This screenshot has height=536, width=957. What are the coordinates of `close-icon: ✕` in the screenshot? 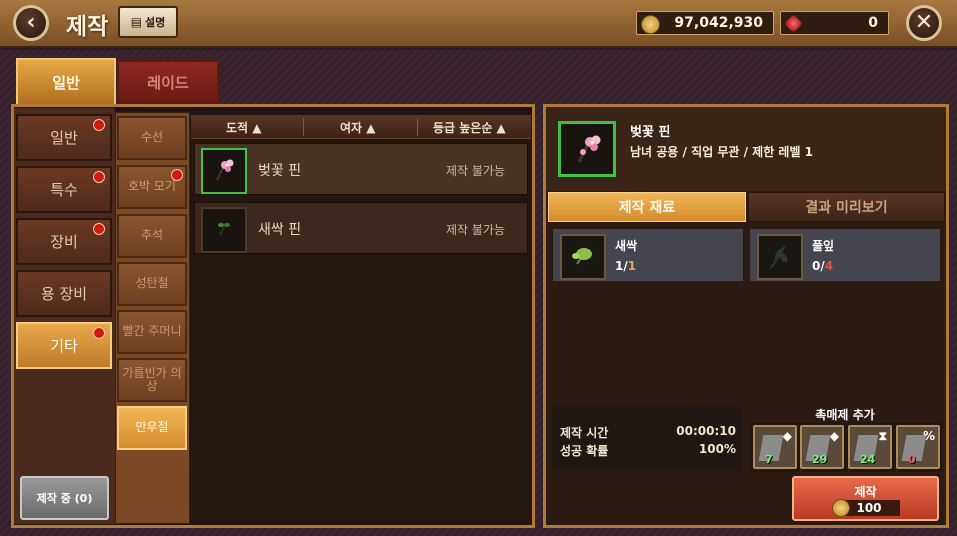 It's located at (924, 22).